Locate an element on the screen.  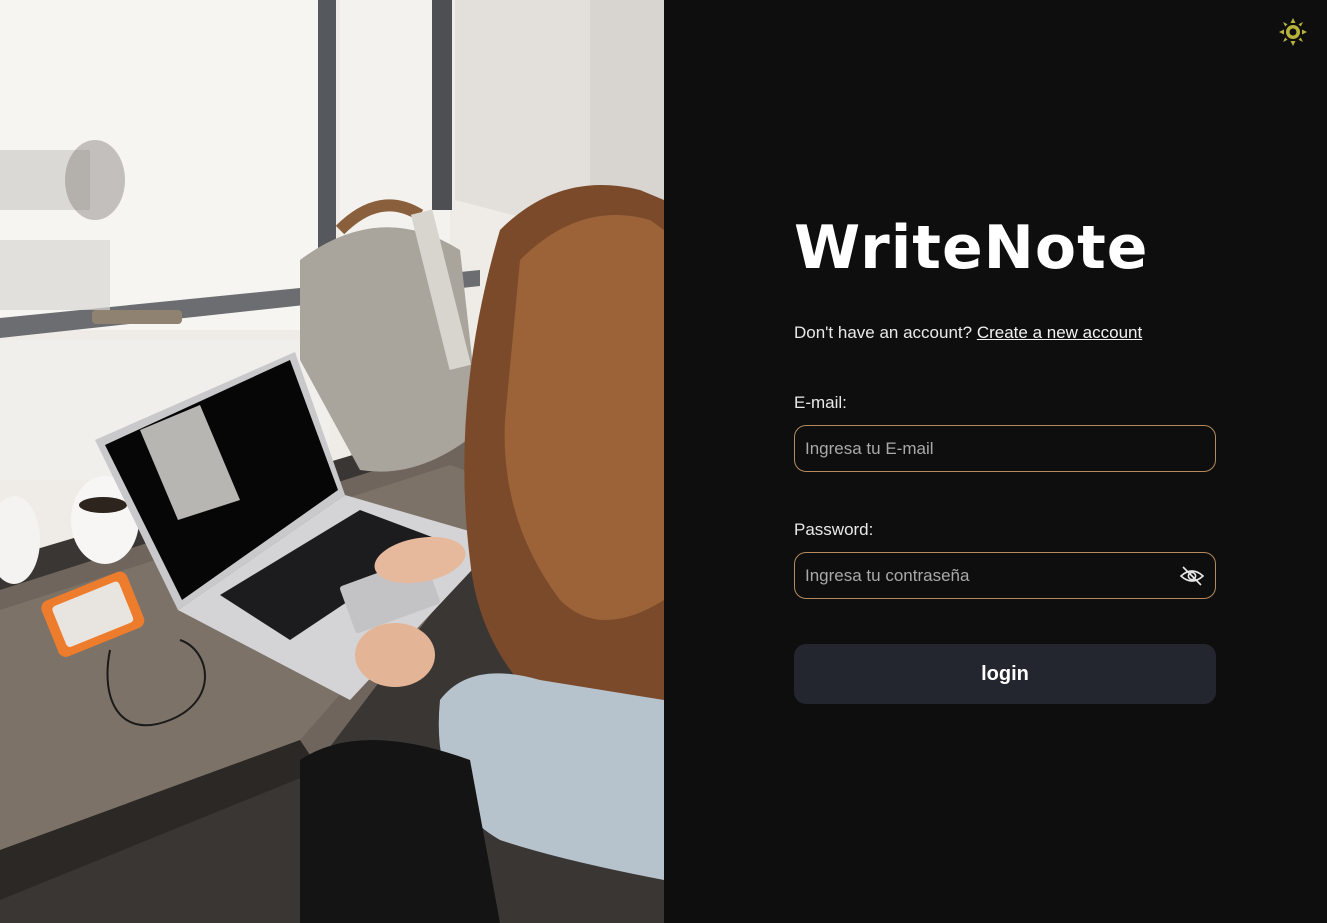
email-field-wrapper is located at coordinates (1005, 448).